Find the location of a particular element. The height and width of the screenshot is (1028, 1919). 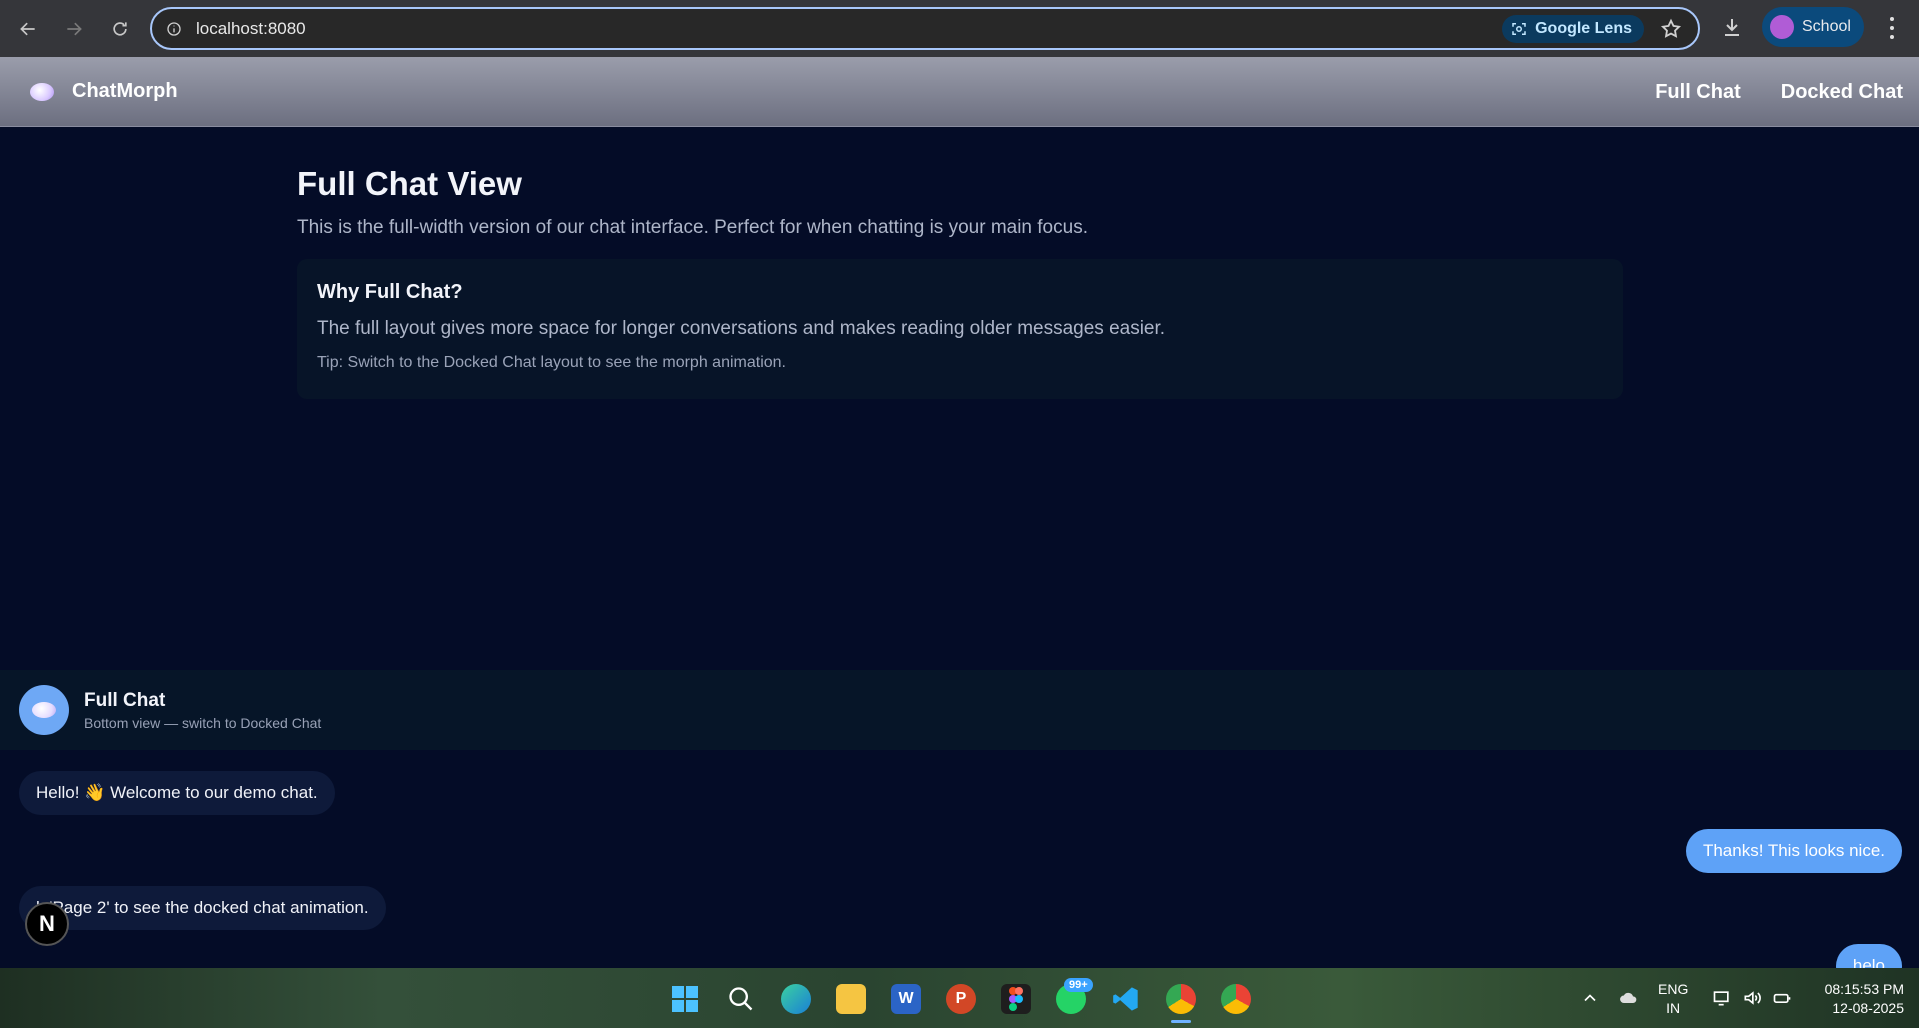

clock-date: 12-08-2025 is located at coordinates (1868, 1008).